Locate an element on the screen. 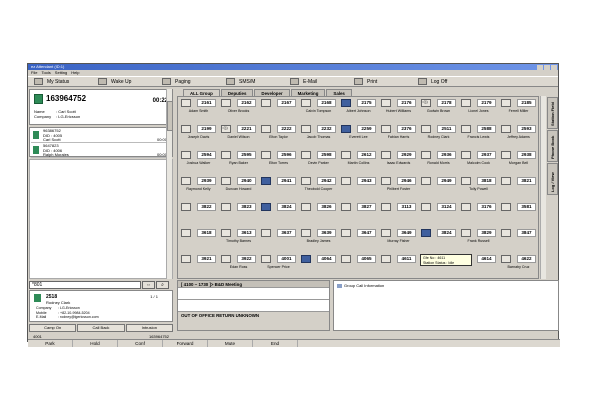 Image resolution: width=600 pixels, height=400 pixels. station-cell: 2593 Jeffrey Adams is located at coordinates (518, 136).